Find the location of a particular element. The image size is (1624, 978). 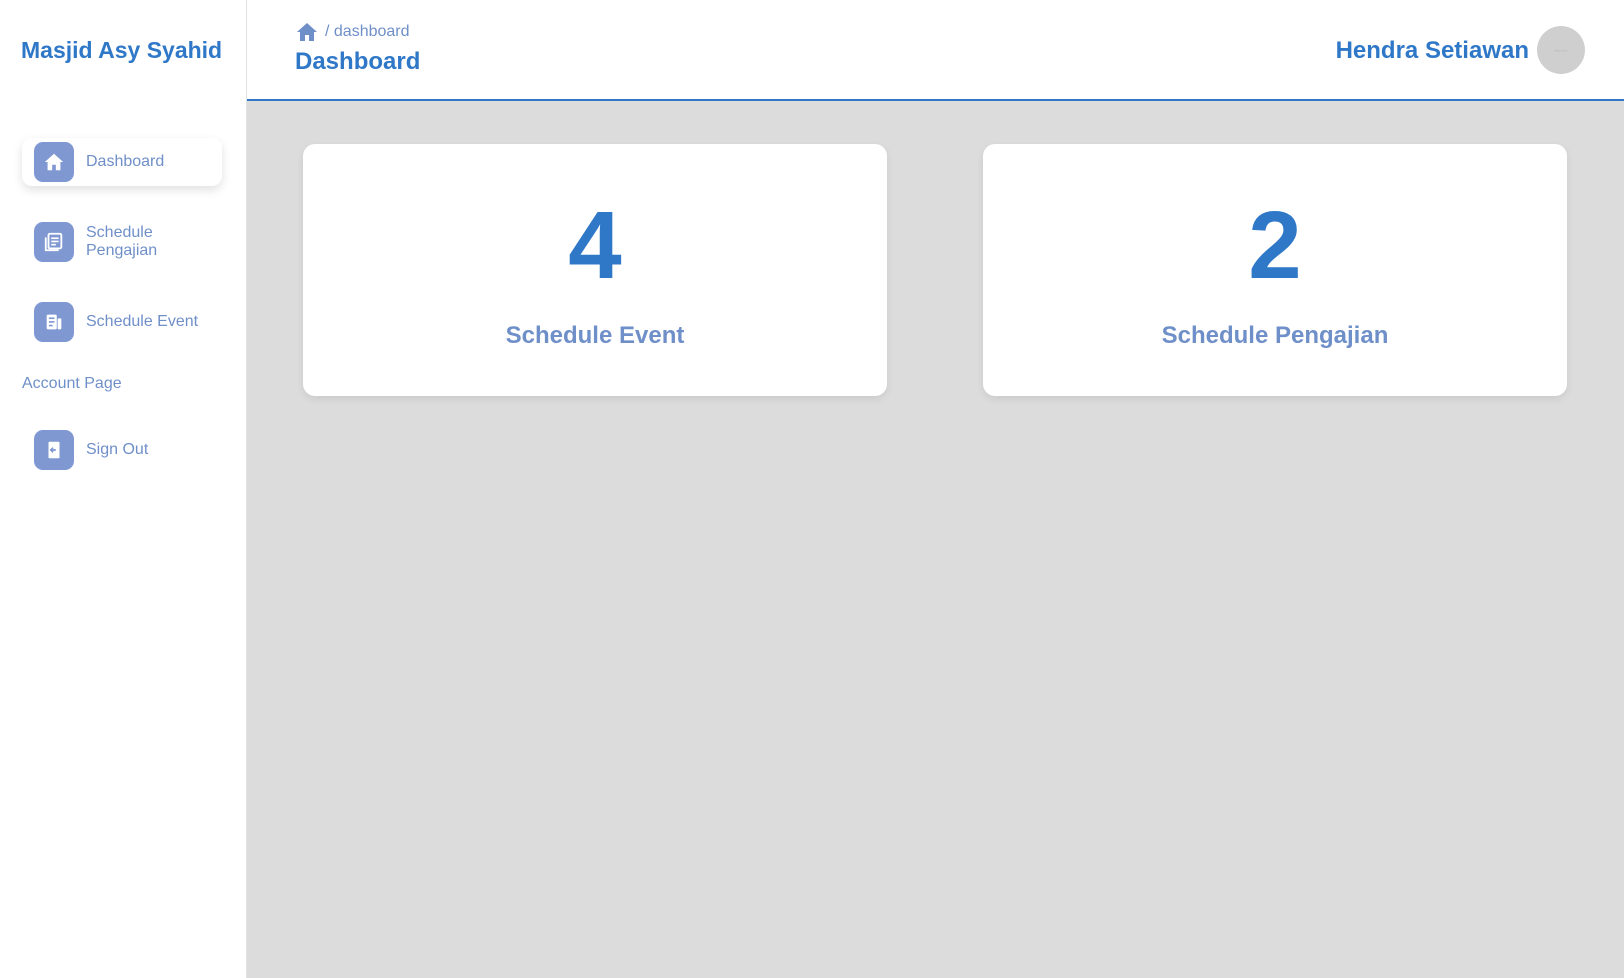

sidebar-item-dashboard: Dashboard is located at coordinates (122, 162).